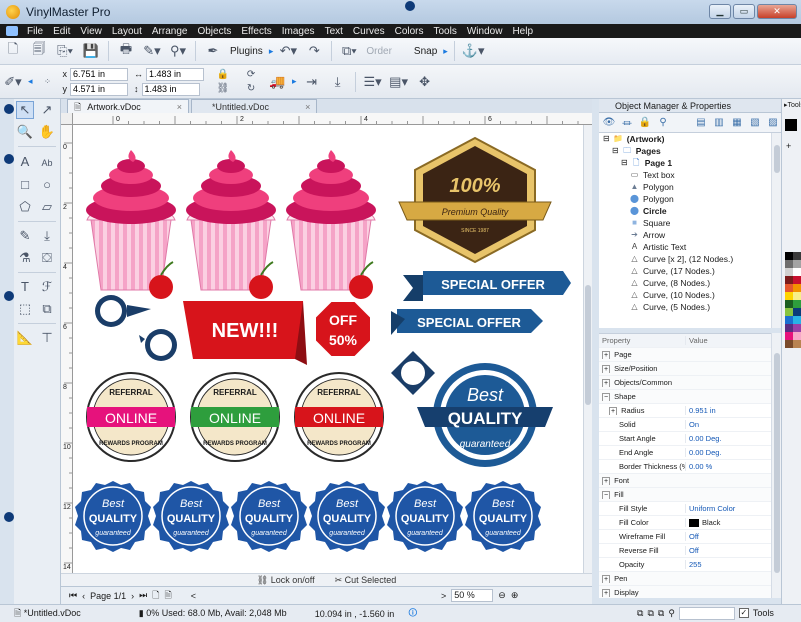 This screenshot has height=622, width=801. What do you see at coordinates (685, 139) in the screenshot?
I see `tree-item: ⊟ 📁 (Artwork)` at bounding box center [685, 139].